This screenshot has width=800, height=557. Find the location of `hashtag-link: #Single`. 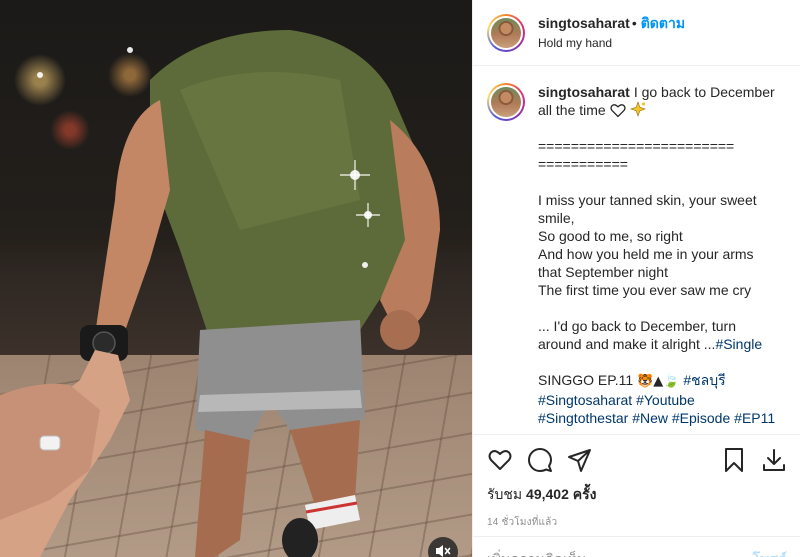

hashtag-link: #Single is located at coordinates (738, 344).